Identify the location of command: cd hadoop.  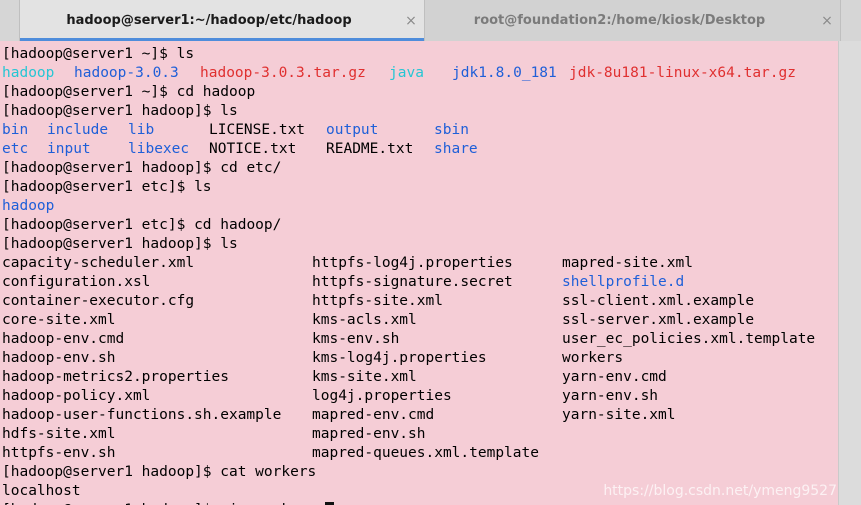
(216, 92).